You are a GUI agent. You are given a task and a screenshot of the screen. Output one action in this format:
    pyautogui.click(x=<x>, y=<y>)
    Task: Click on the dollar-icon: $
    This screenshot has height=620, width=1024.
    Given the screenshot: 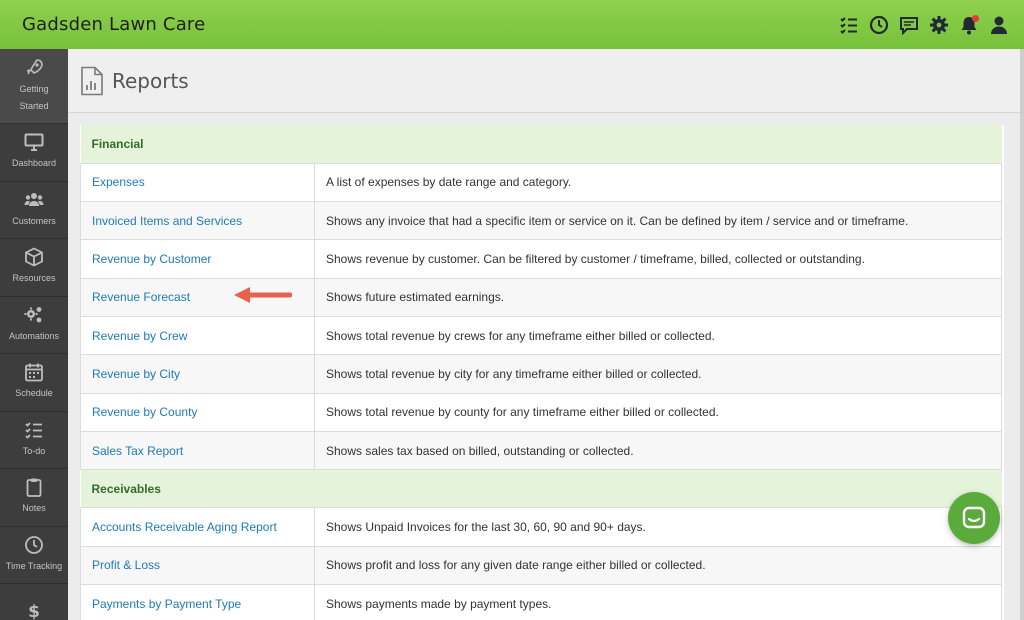 What is the action you would take?
    pyautogui.click(x=34, y=611)
    